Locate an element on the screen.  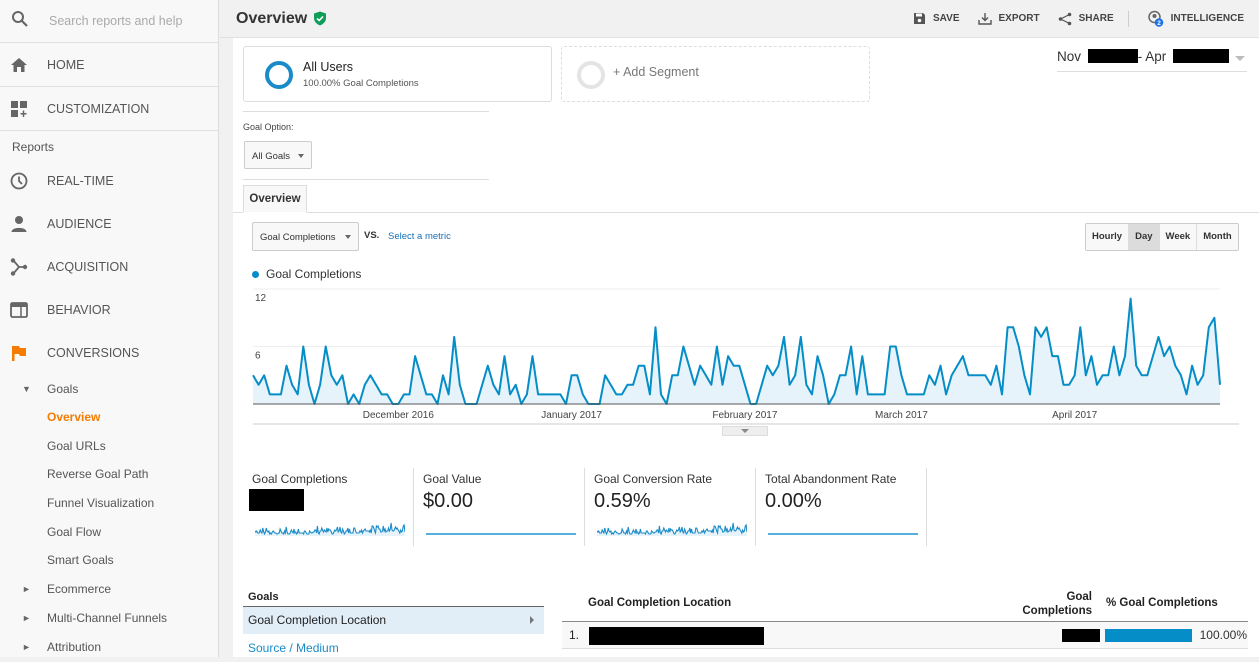
dashboard-add-icon is located at coordinates (19, 109).